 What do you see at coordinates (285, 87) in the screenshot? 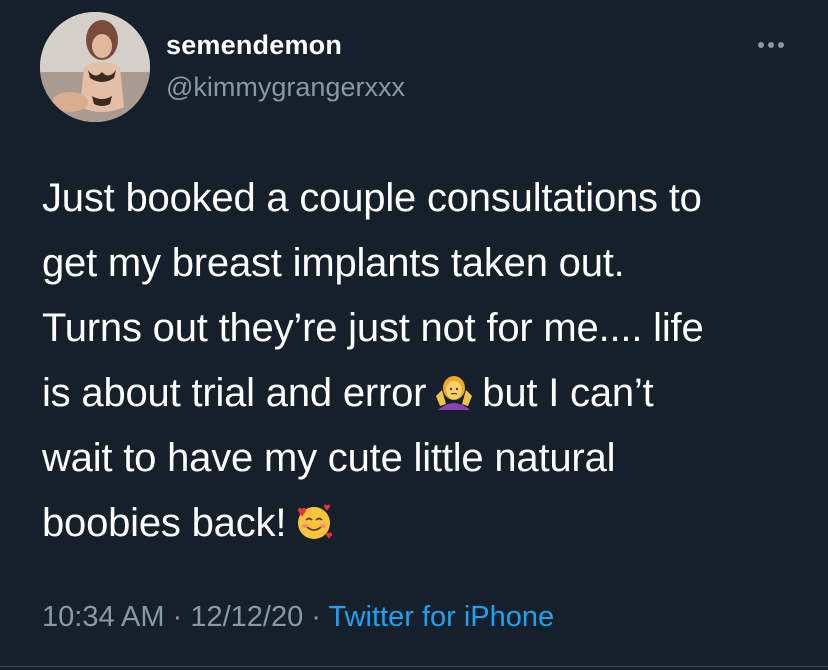
I see `user-handle: @kimmygrangerxxx` at bounding box center [285, 87].